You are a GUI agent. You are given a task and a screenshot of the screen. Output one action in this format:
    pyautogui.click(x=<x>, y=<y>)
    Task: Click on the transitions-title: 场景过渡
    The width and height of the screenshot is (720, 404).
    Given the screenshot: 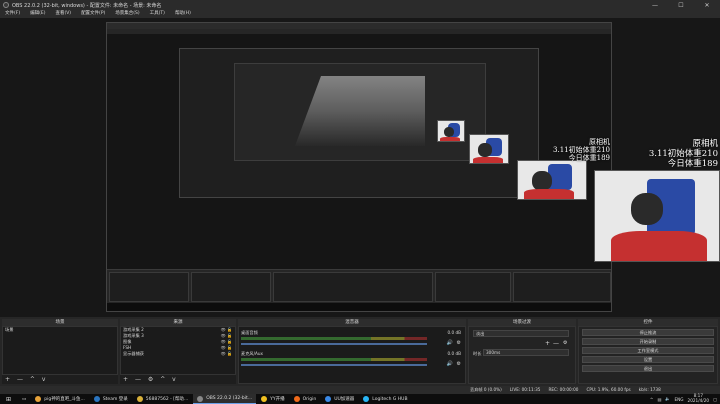 What is the action you would take?
    pyautogui.click(x=522, y=322)
    